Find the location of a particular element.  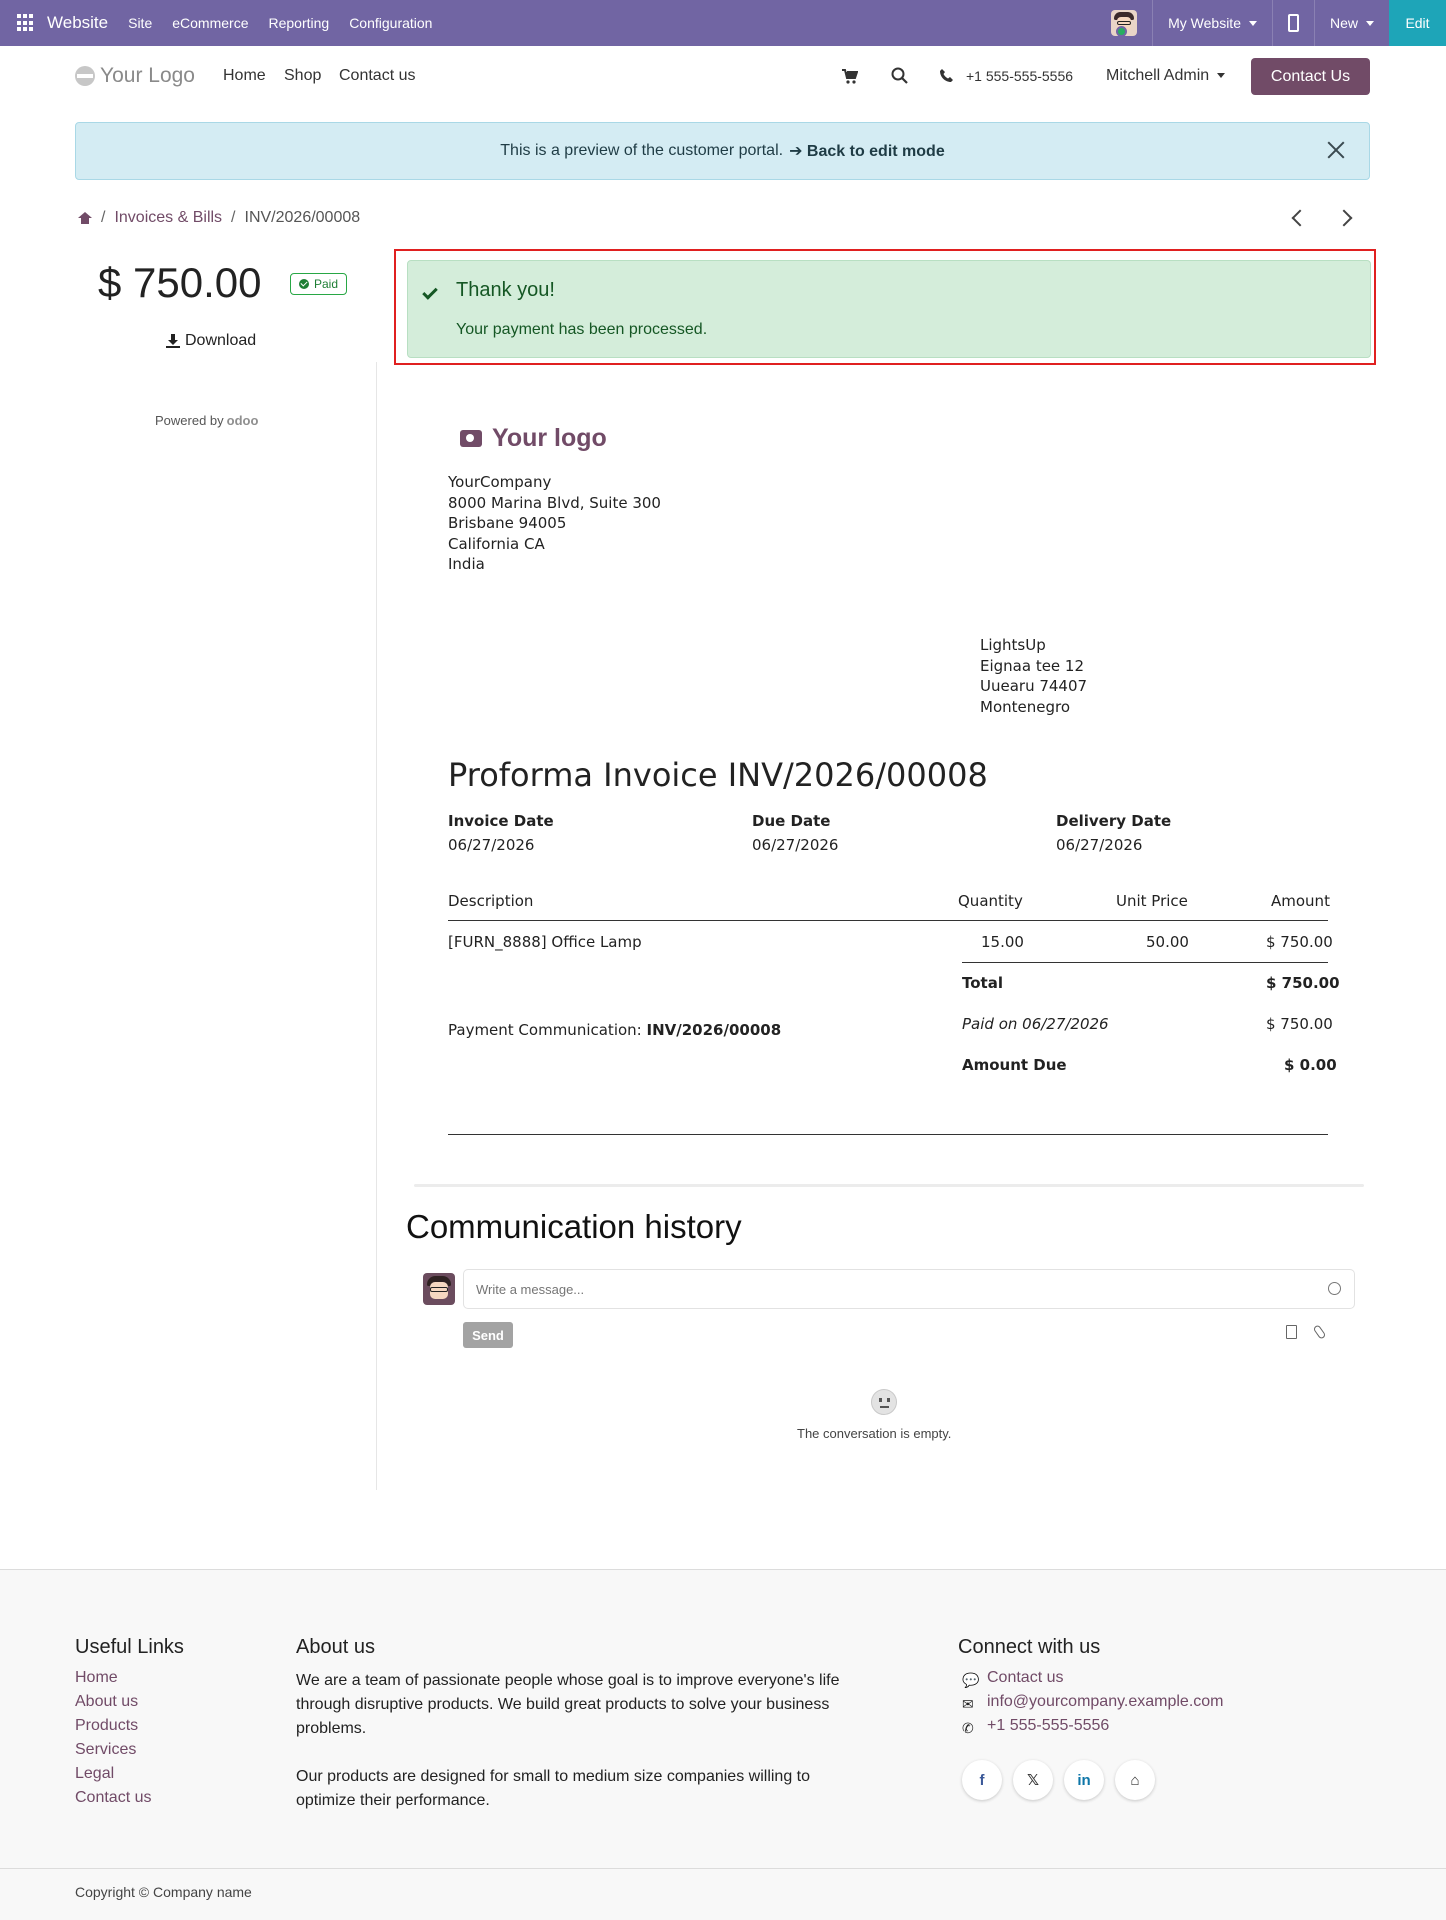

footer-phone-link: +1 555-555-5556 is located at coordinates (1048, 1726).